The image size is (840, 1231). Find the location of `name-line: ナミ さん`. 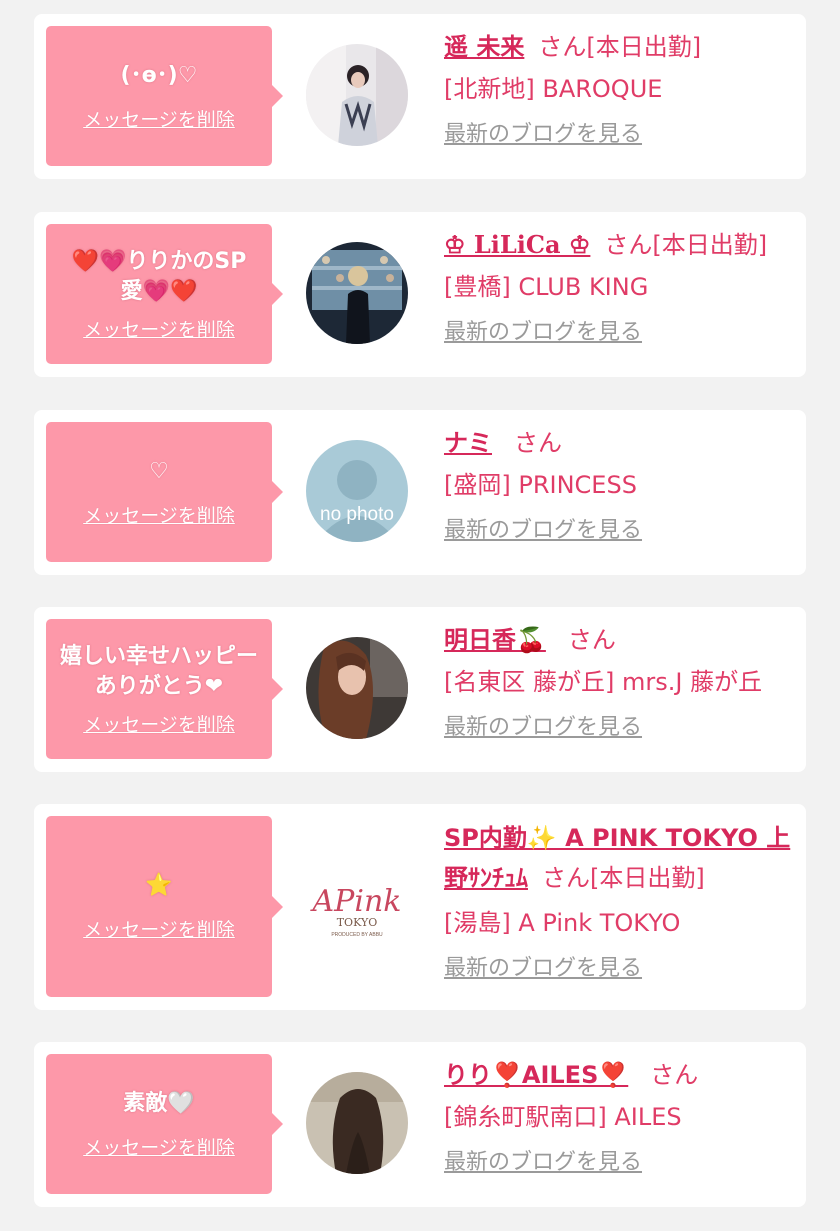

name-line: ナミ さん is located at coordinates (620, 443).